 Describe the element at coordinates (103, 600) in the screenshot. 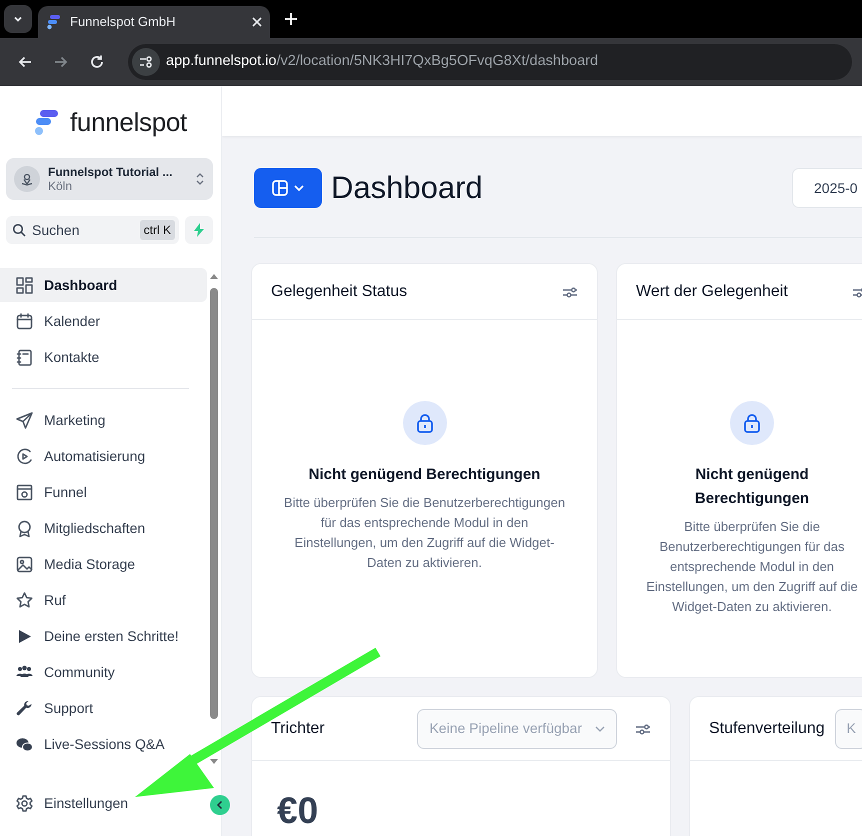

I see `nav-item: Ruf` at that location.